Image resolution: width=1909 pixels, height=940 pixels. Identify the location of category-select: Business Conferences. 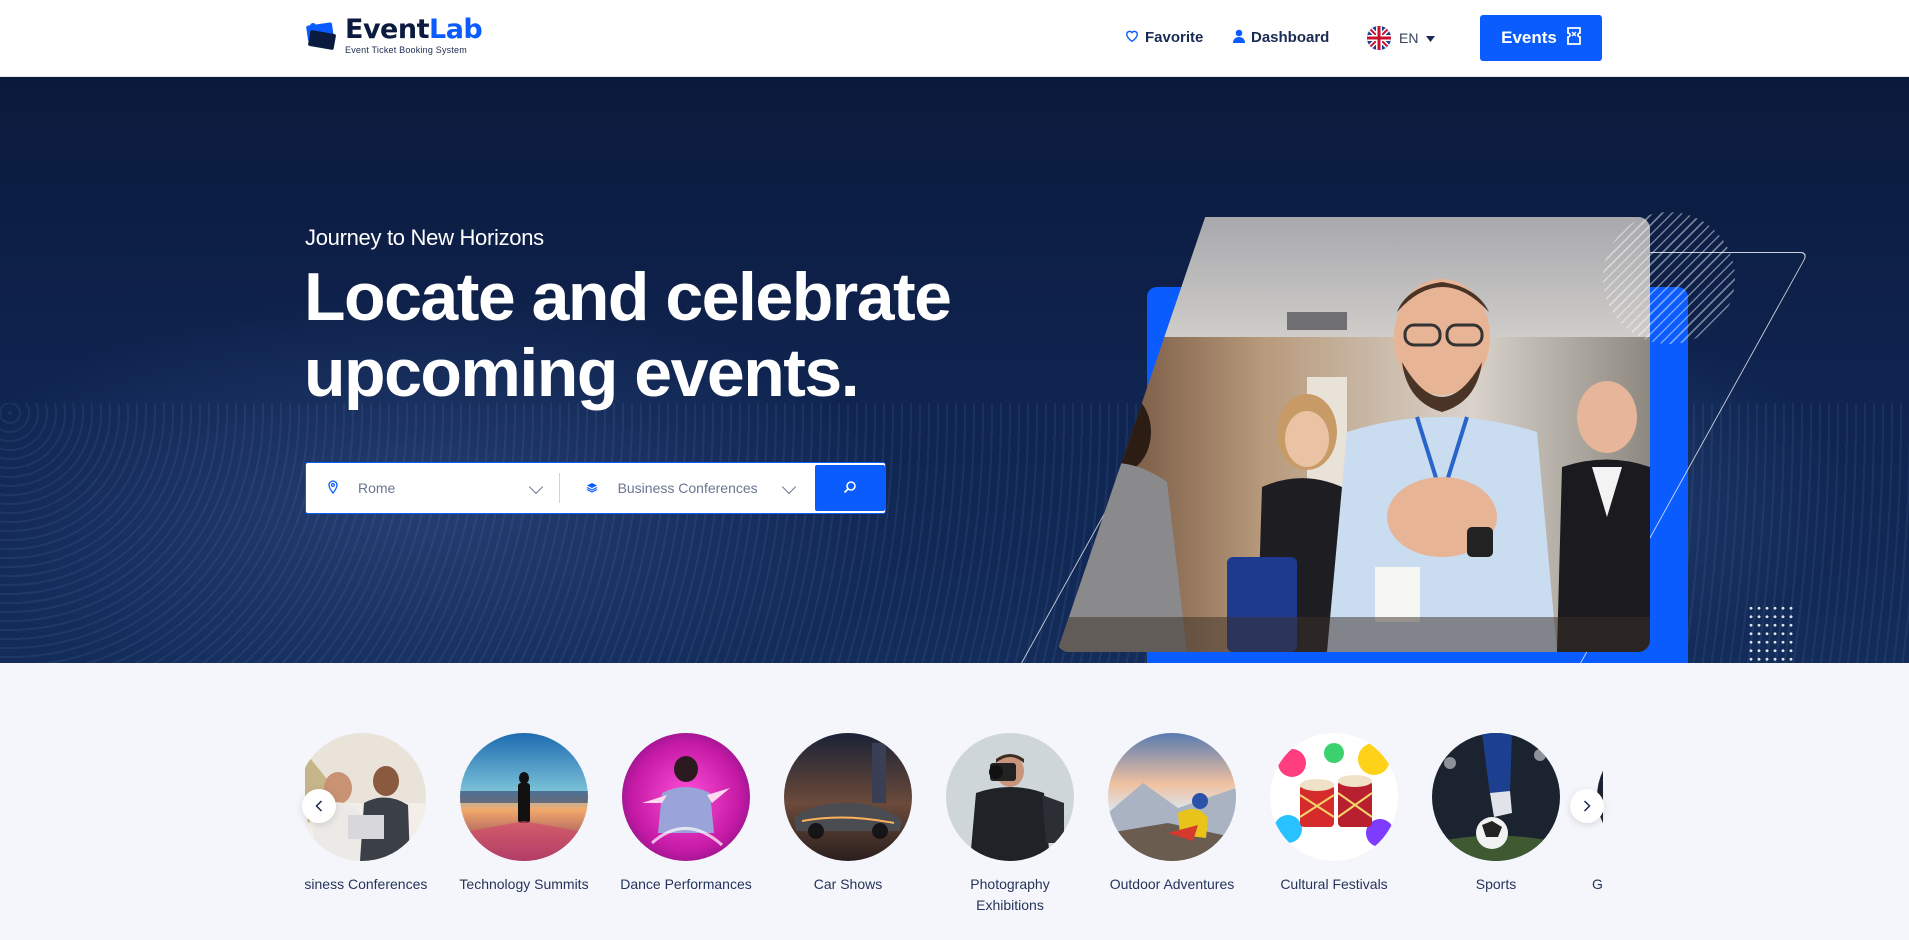
(685, 488).